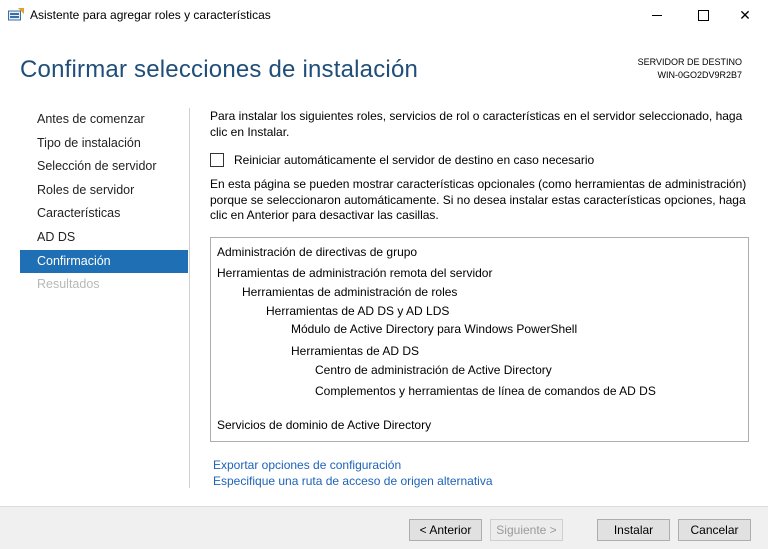 The image size is (768, 549). What do you see at coordinates (355, 351) in the screenshot?
I see `list-item: Herramientas de AD DS` at bounding box center [355, 351].